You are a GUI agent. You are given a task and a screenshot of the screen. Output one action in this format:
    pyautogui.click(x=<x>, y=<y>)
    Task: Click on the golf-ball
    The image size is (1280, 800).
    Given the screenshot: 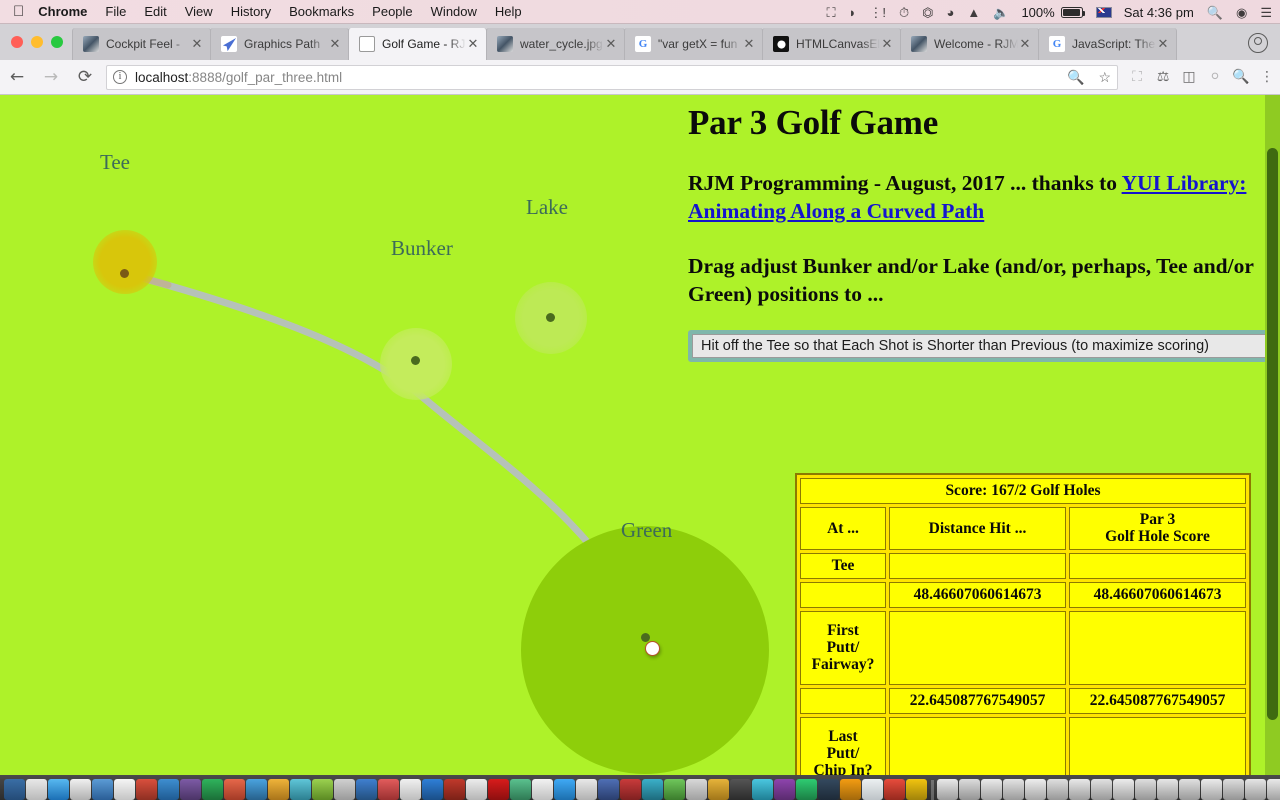 What is the action you would take?
    pyautogui.click(x=652, y=648)
    